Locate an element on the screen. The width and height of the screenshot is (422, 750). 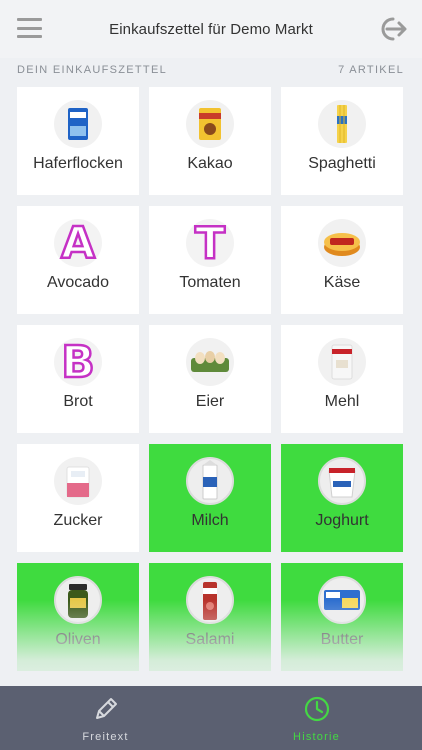
letter-b-icon: B is located at coordinates (78, 362).